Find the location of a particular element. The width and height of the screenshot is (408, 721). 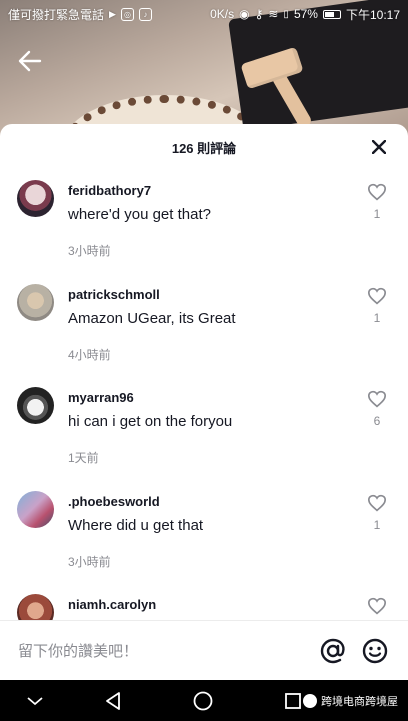

collapse-button is located at coordinates (35, 701).